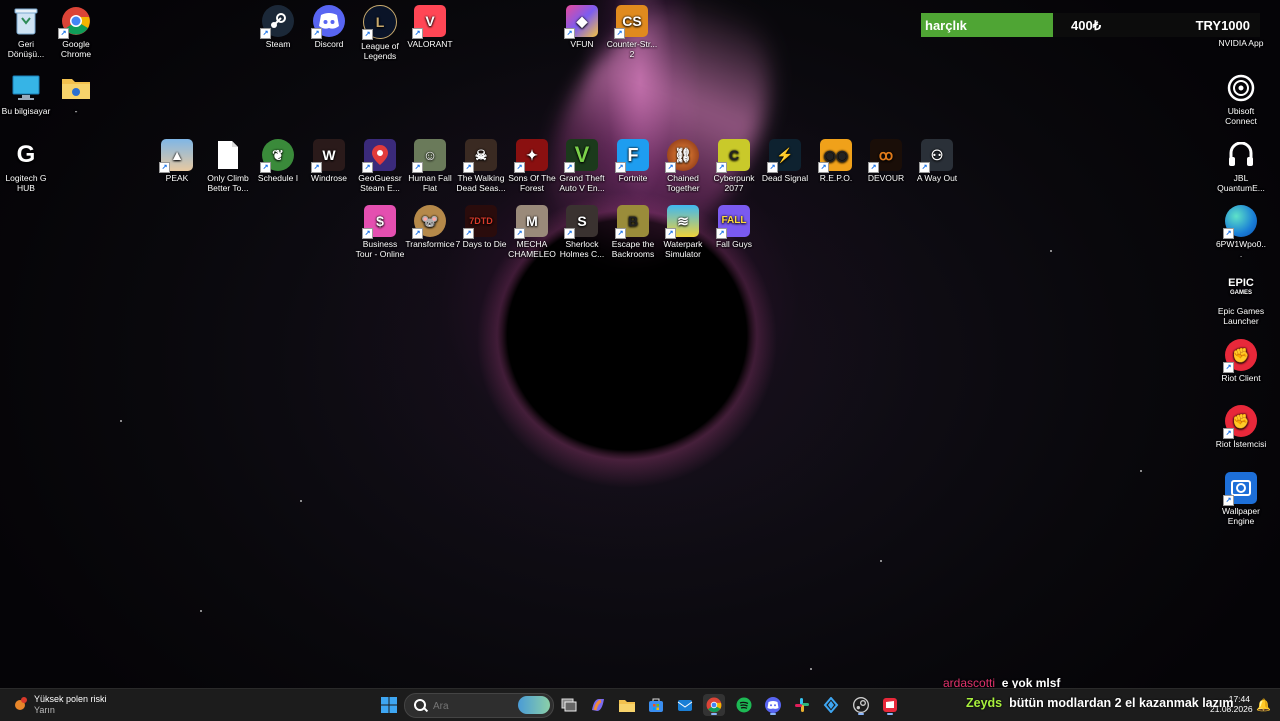  Describe the element at coordinates (937, 161) in the screenshot. I see `desktop-icon-a-way-out: ⚇ ↗ A Way Out` at that location.